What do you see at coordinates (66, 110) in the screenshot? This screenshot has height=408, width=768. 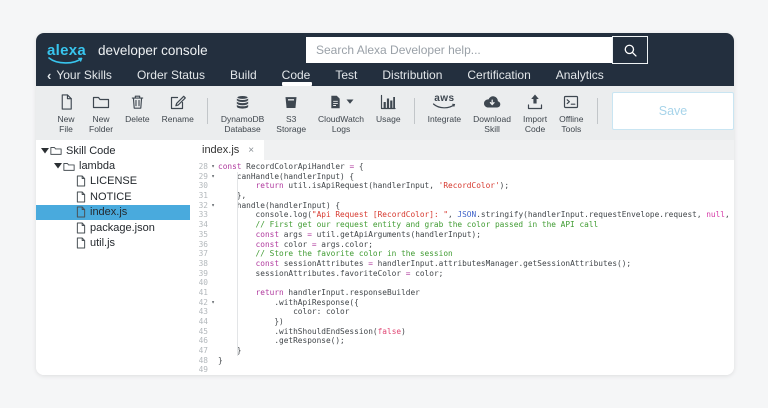 I see `toolbar-button-new-file: New File` at bounding box center [66, 110].